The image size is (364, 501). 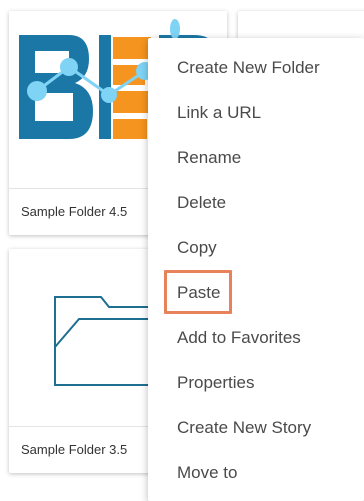 I want to click on menu-item-create-new-folder: Create New Folder, so click(x=256, y=68).